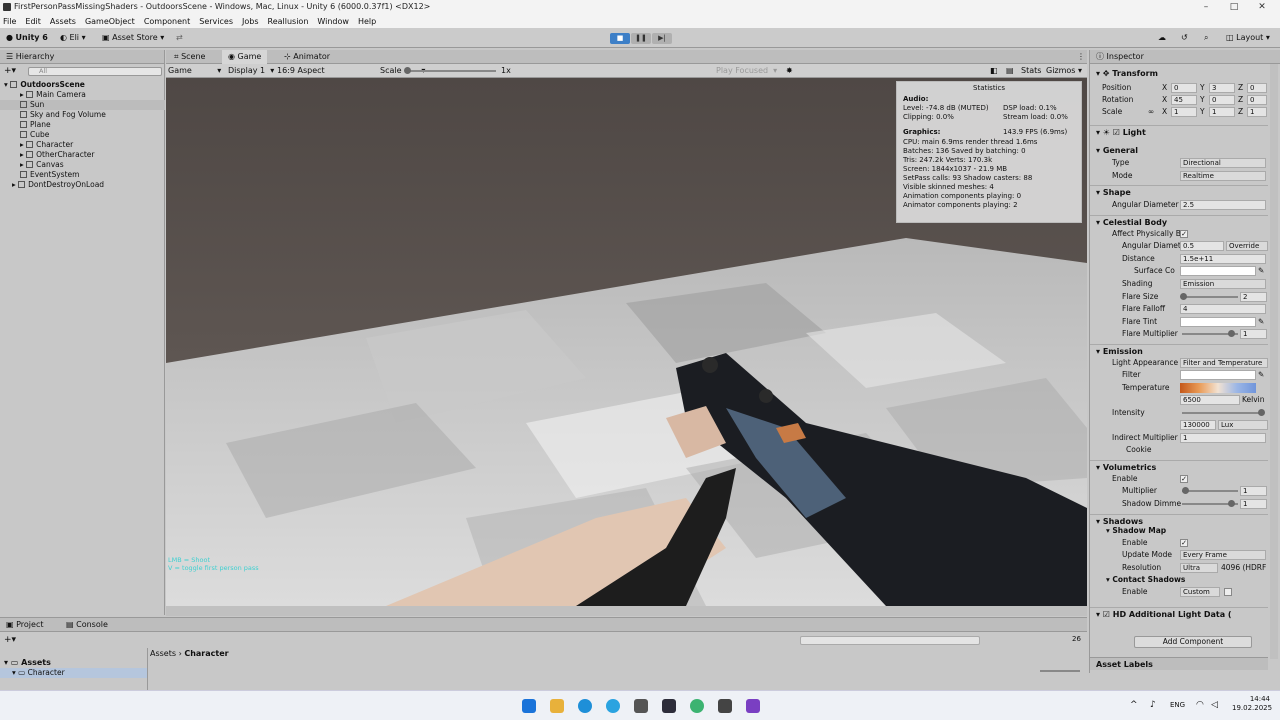 The width and height of the screenshot is (1280, 720). I want to click on shape-section: ▾ Shape, so click(1179, 191).